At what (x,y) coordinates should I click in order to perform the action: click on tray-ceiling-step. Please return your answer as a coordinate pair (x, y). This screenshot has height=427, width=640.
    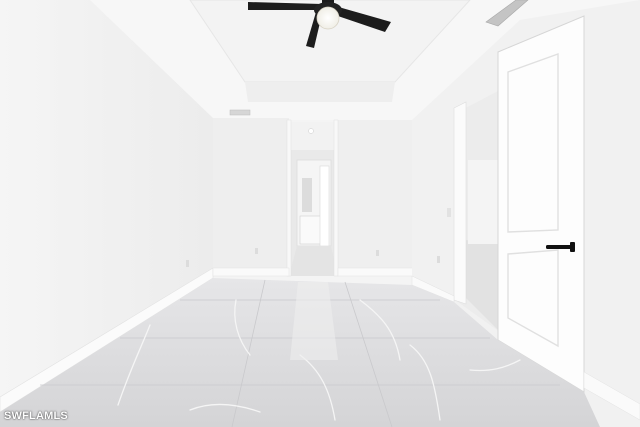
    Looking at the image, I should click on (320, 92).